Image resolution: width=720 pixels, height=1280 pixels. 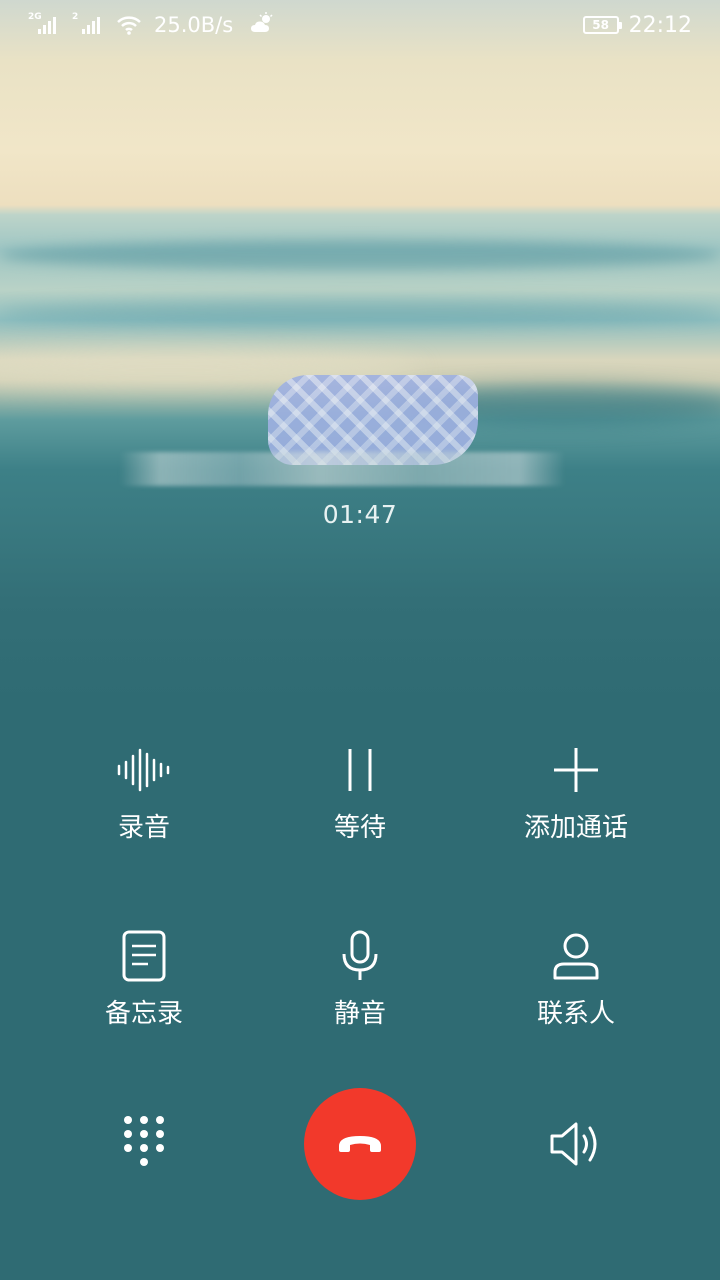 I want to click on mute-button: 静音, so click(x=360, y=979).